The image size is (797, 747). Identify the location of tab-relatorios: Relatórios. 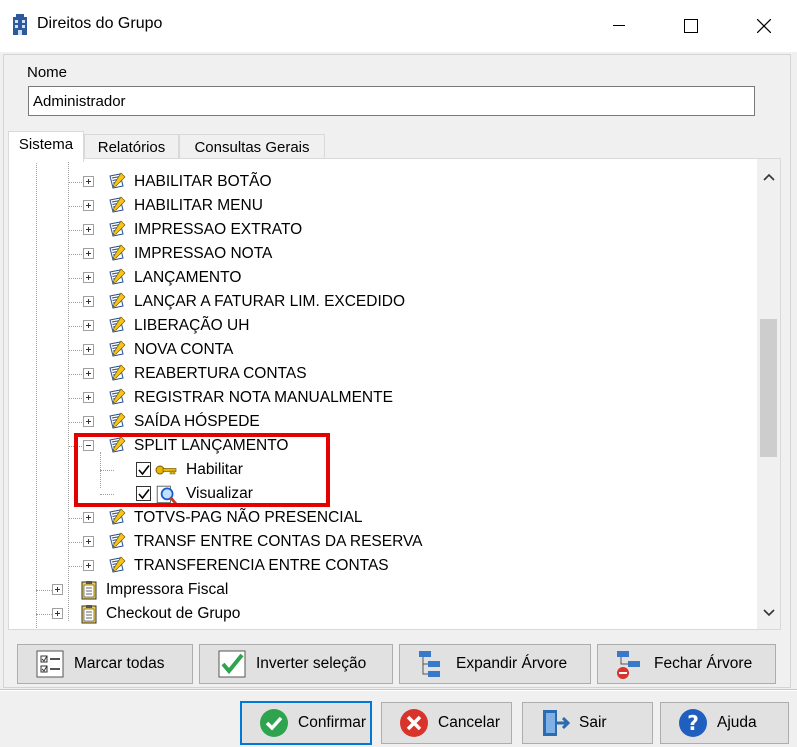
(131, 147).